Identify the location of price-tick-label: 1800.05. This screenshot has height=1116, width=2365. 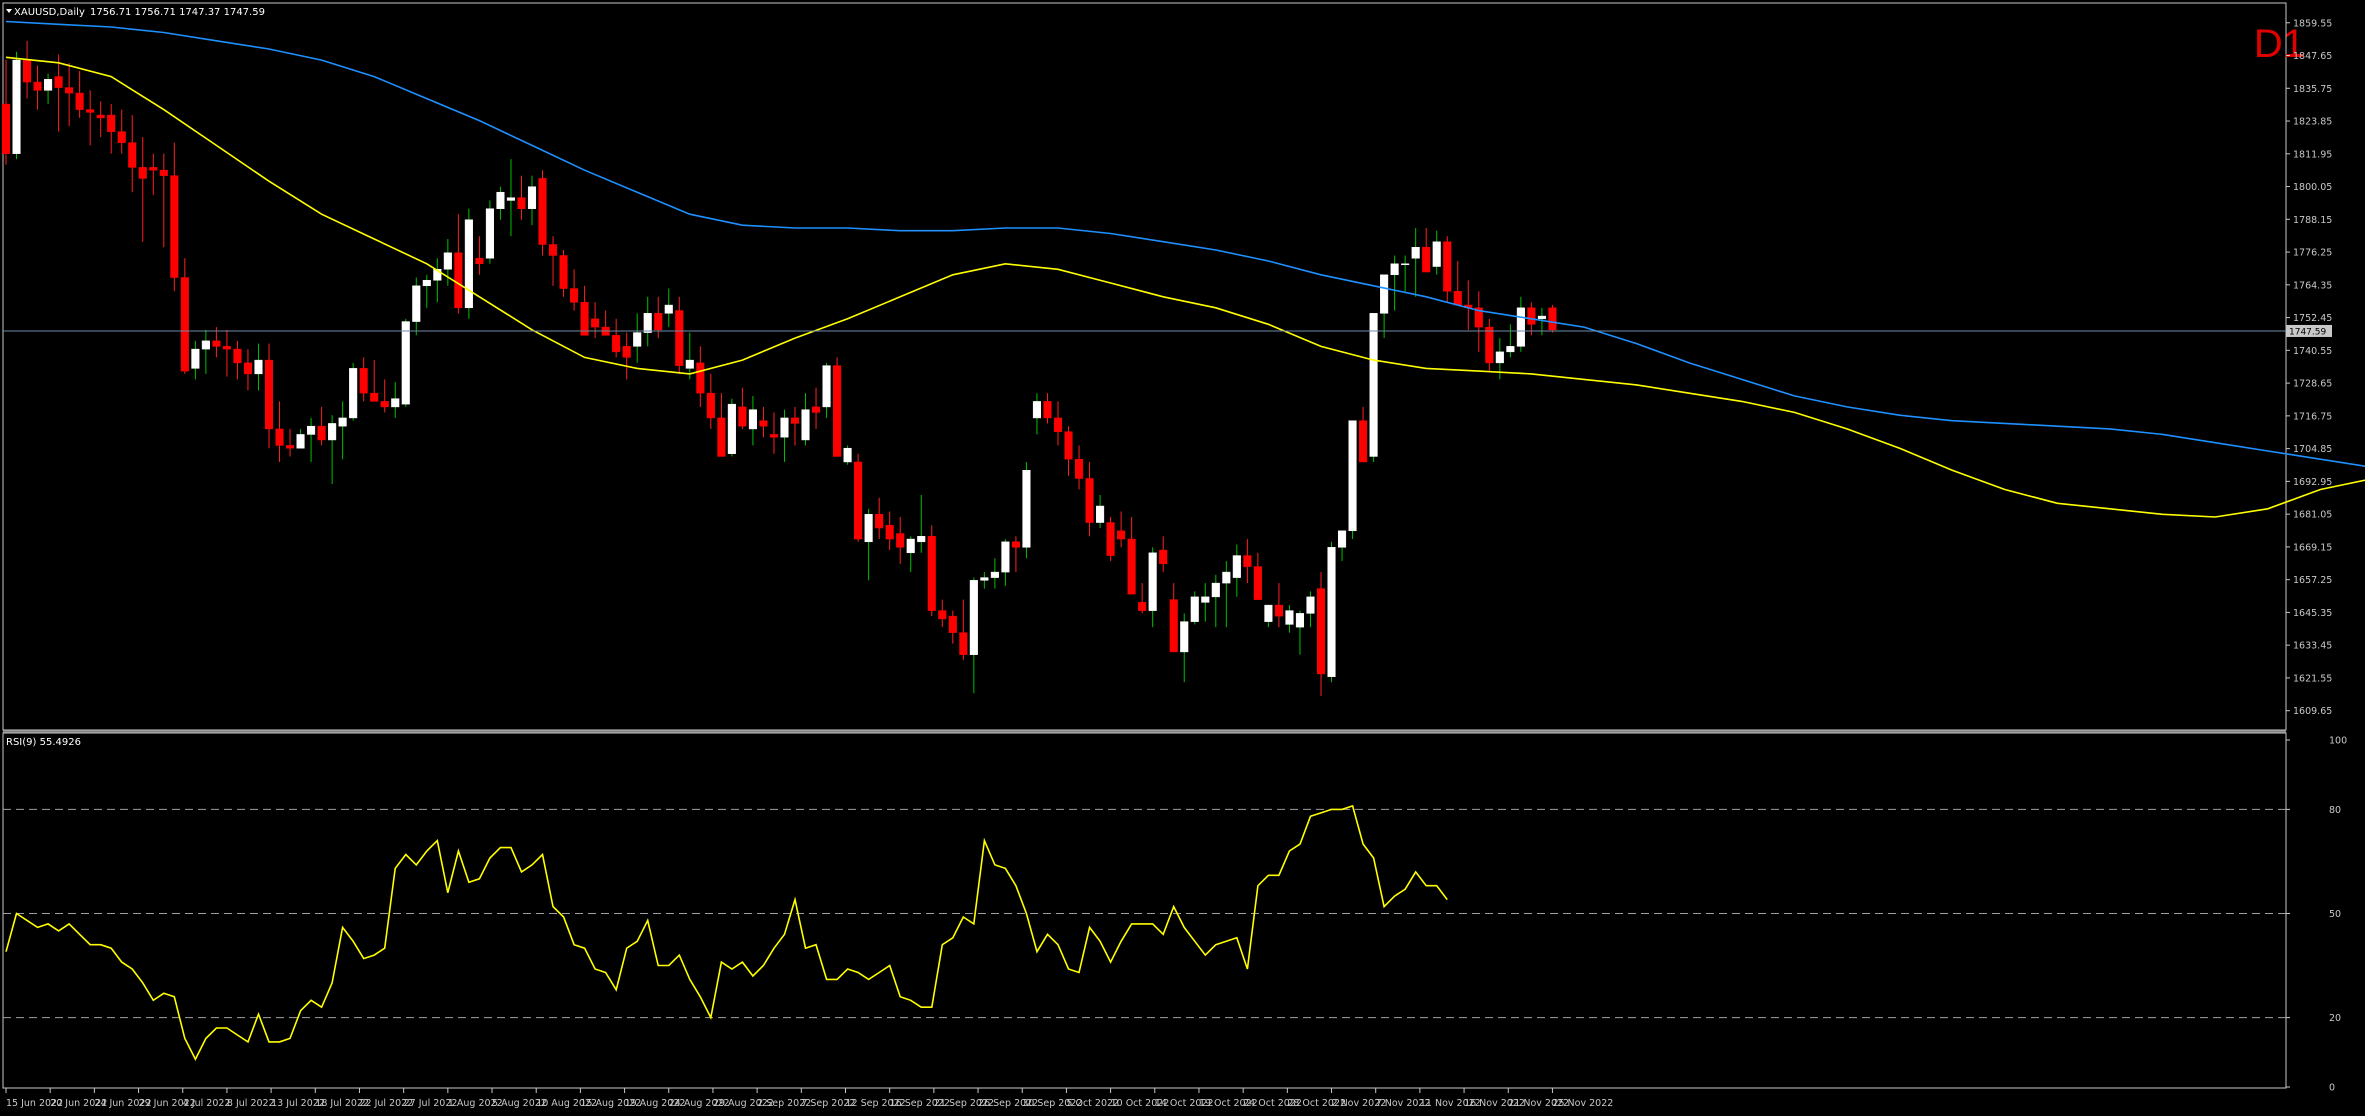
(2312, 187).